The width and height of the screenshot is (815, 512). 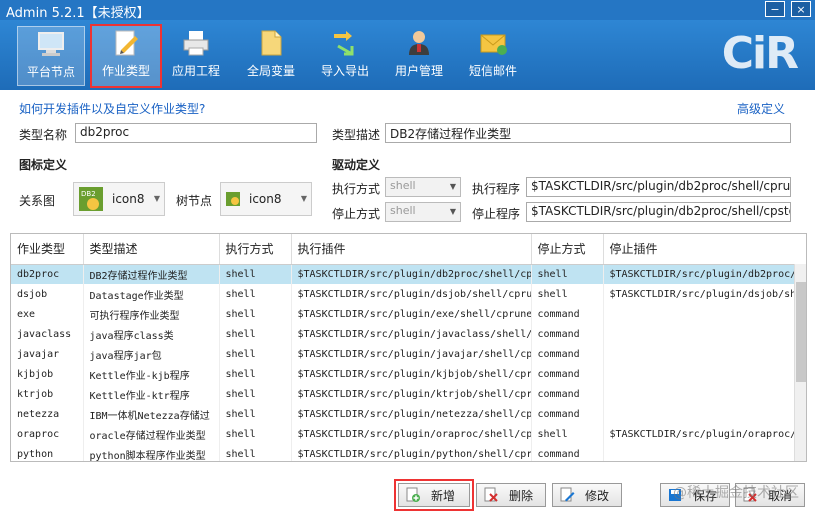 I want to click on table-cell: java程序jar包, so click(x=151, y=354).